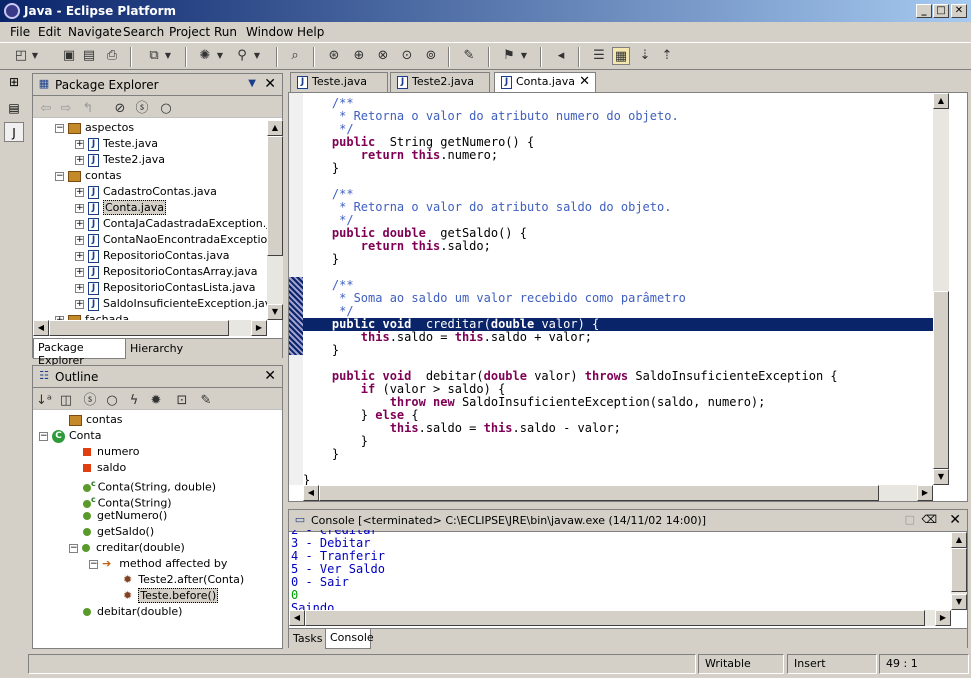 The width and height of the screenshot is (971, 678). What do you see at coordinates (69, 56) in the screenshot?
I see `save-icon: ▣` at bounding box center [69, 56].